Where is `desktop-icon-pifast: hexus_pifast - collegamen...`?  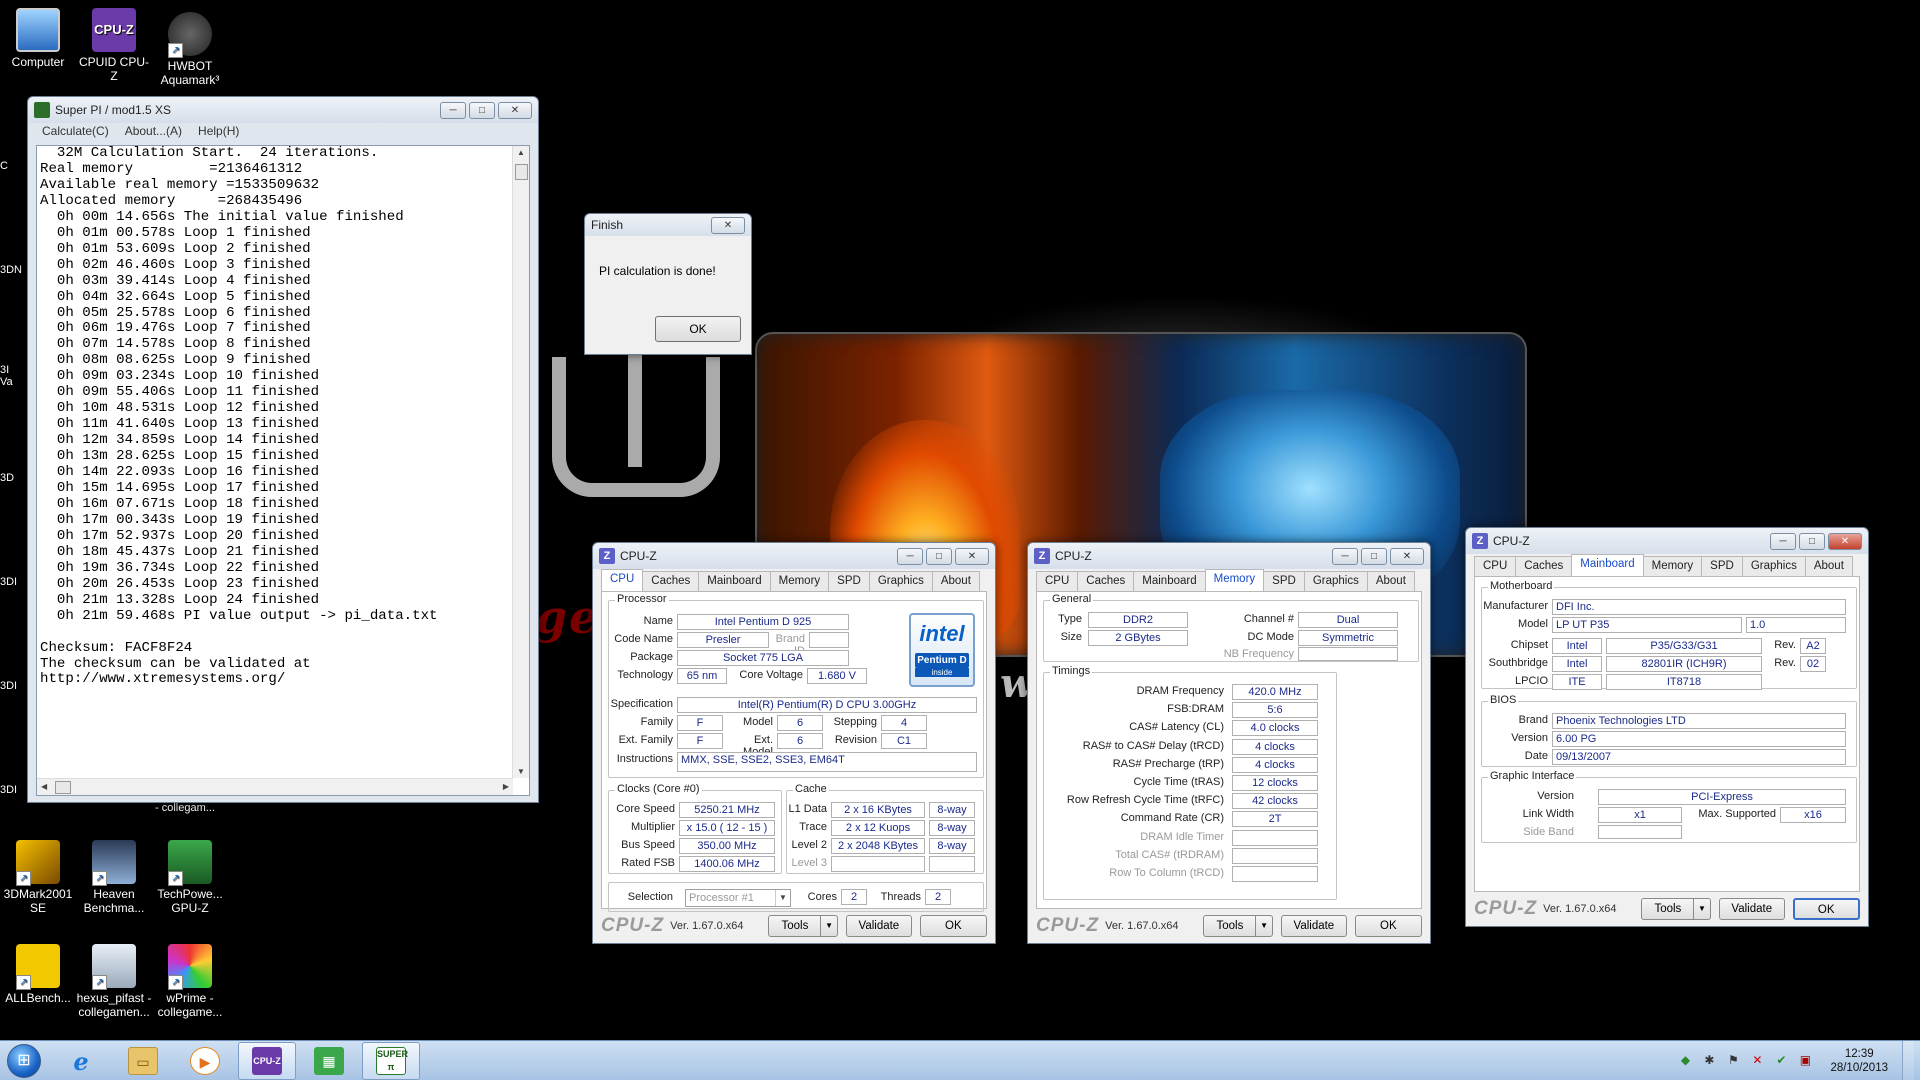
desktop-icon-pifast: hexus_pifast - collegamen... is located at coordinates (114, 981).